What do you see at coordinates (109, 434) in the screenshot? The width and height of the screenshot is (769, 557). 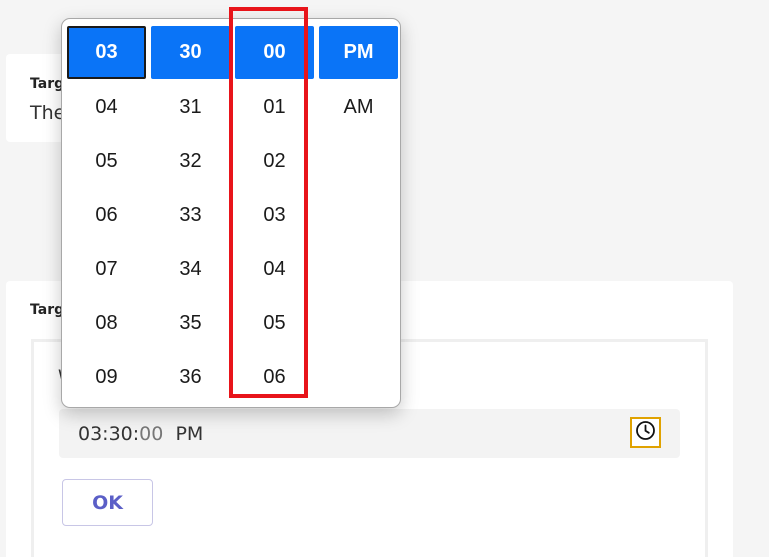 I see `time-hour-minute: 03:30:` at bounding box center [109, 434].